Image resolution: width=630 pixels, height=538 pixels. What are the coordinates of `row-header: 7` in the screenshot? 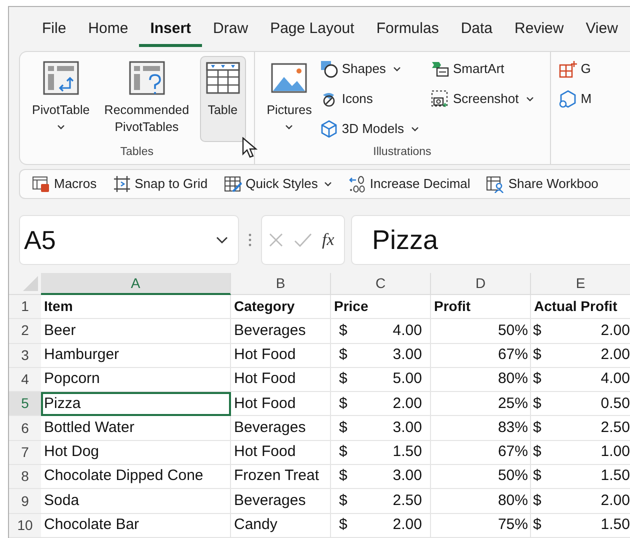 It's located at (25, 453).